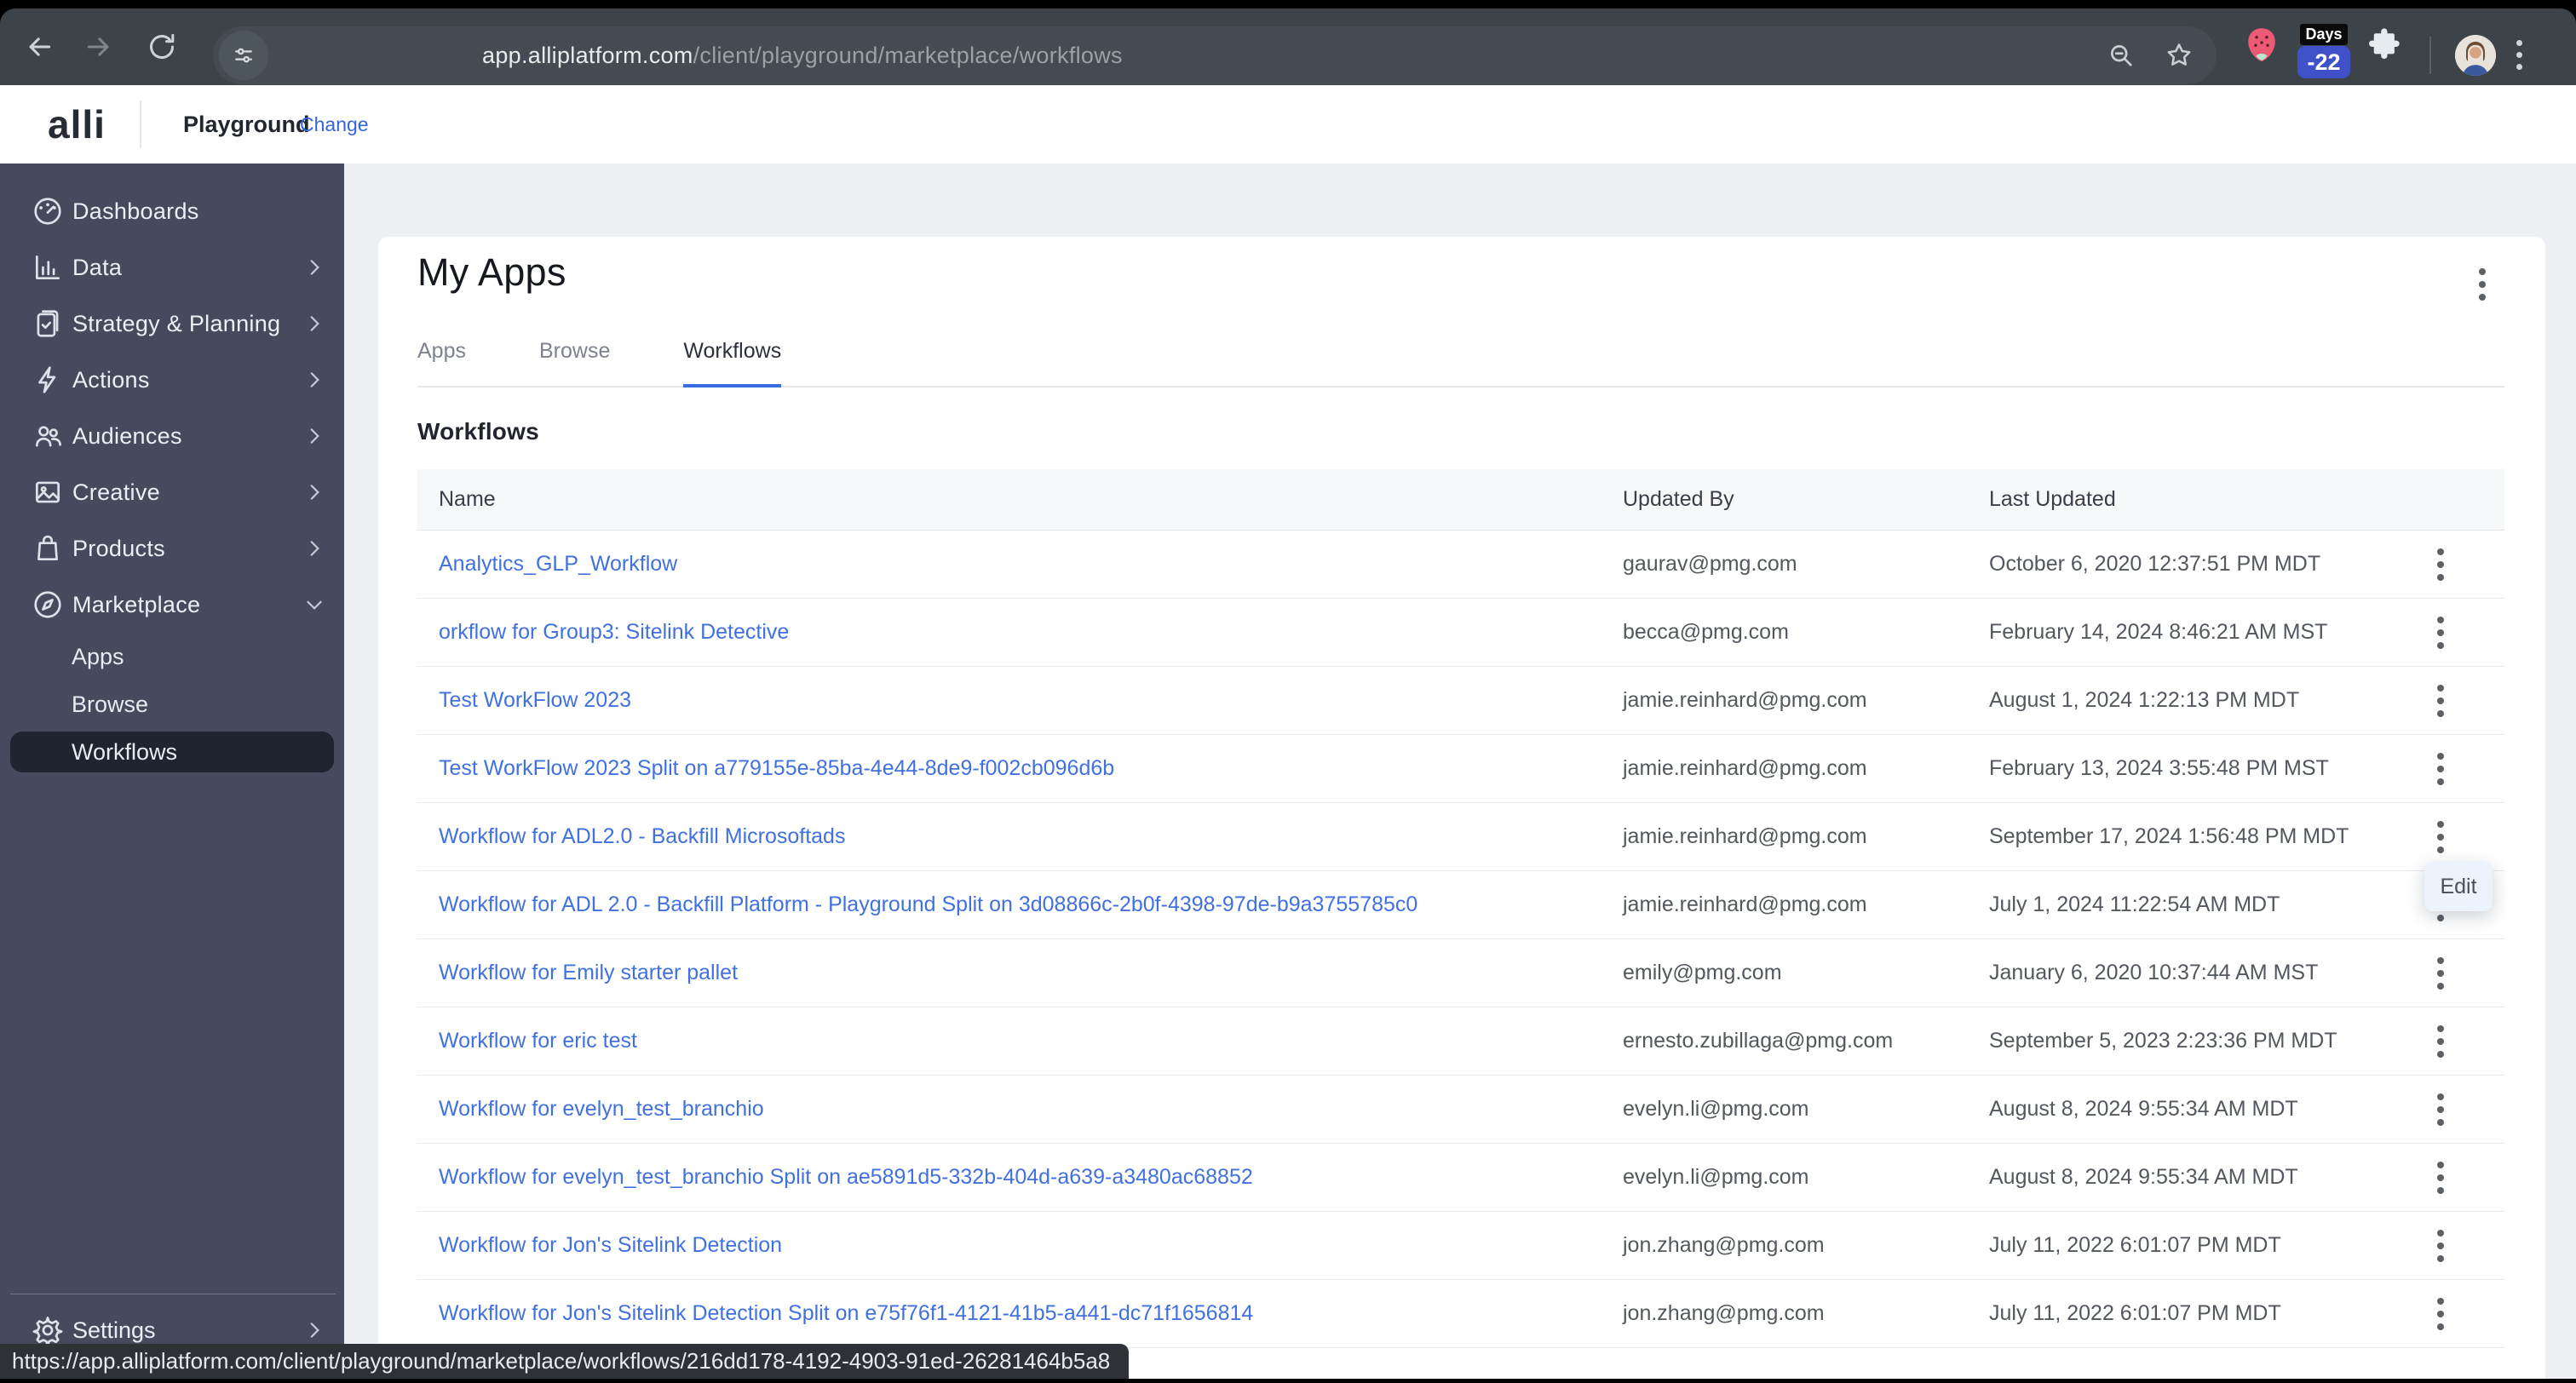 This screenshot has height=1383, width=2576. What do you see at coordinates (1724, 1245) in the screenshot?
I see `updated-by-cell: jon.zhang@pmg.com` at bounding box center [1724, 1245].